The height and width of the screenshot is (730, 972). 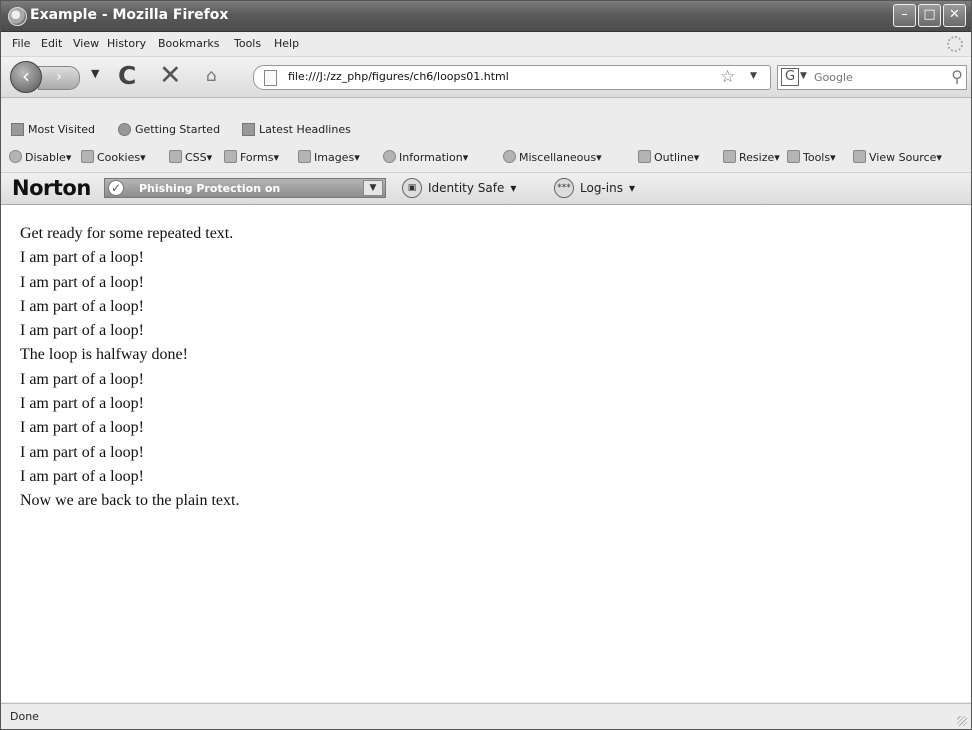 I want to click on bookmark-latest-headlines: Latest Headlines, so click(x=296, y=129).